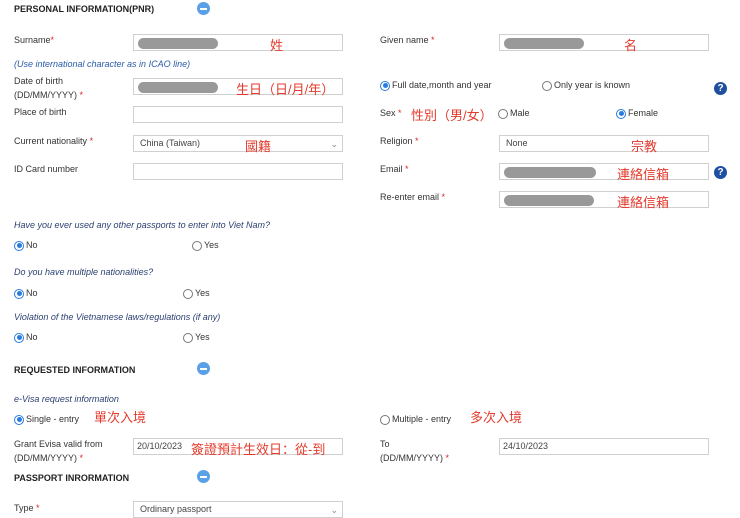 This screenshot has width=740, height=518. I want to click on multiple-entry-annotation: 多次入境, so click(496, 417).